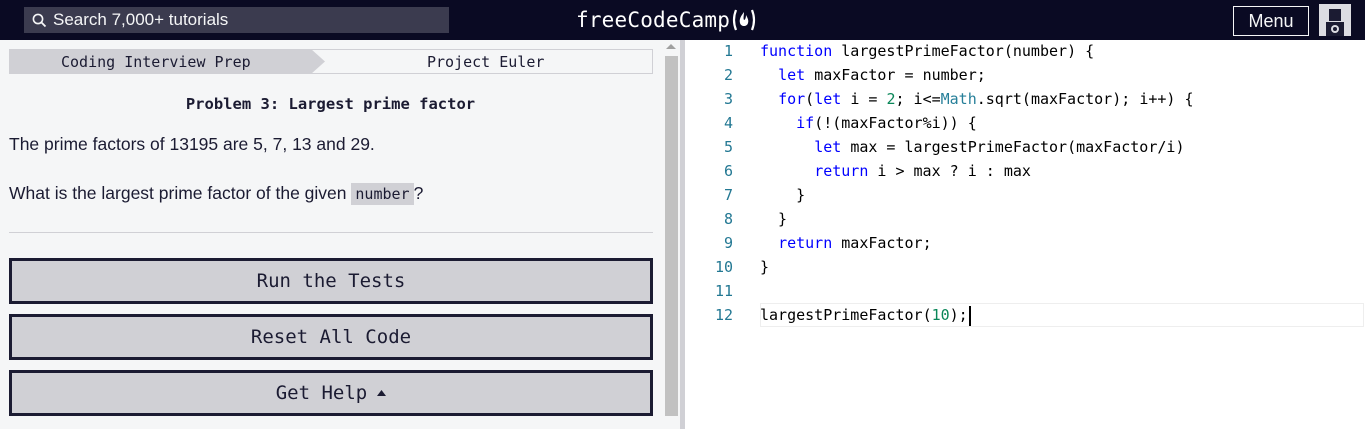 Image resolution: width=1365 pixels, height=429 pixels. What do you see at coordinates (1025, 291) in the screenshot?
I see `code-line: 11` at bounding box center [1025, 291].